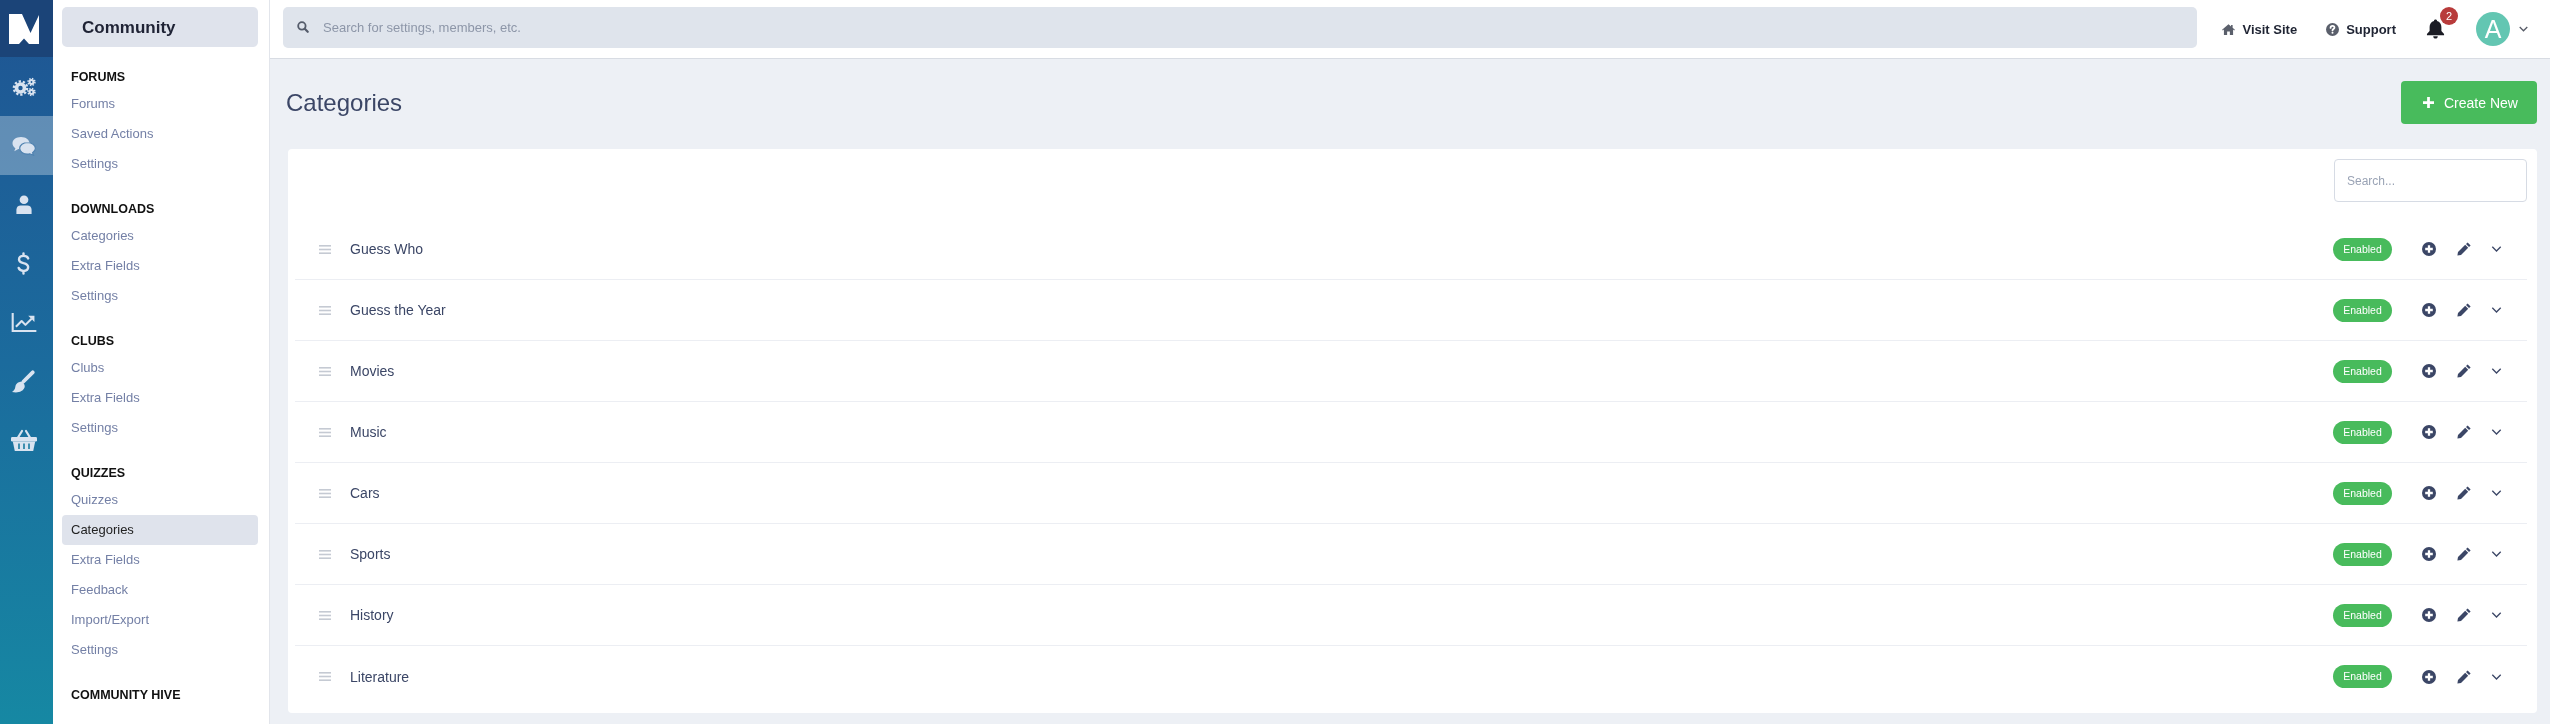  Describe the element at coordinates (1240, 27) in the screenshot. I see `search-field: Search for settings, members, etc.` at that location.